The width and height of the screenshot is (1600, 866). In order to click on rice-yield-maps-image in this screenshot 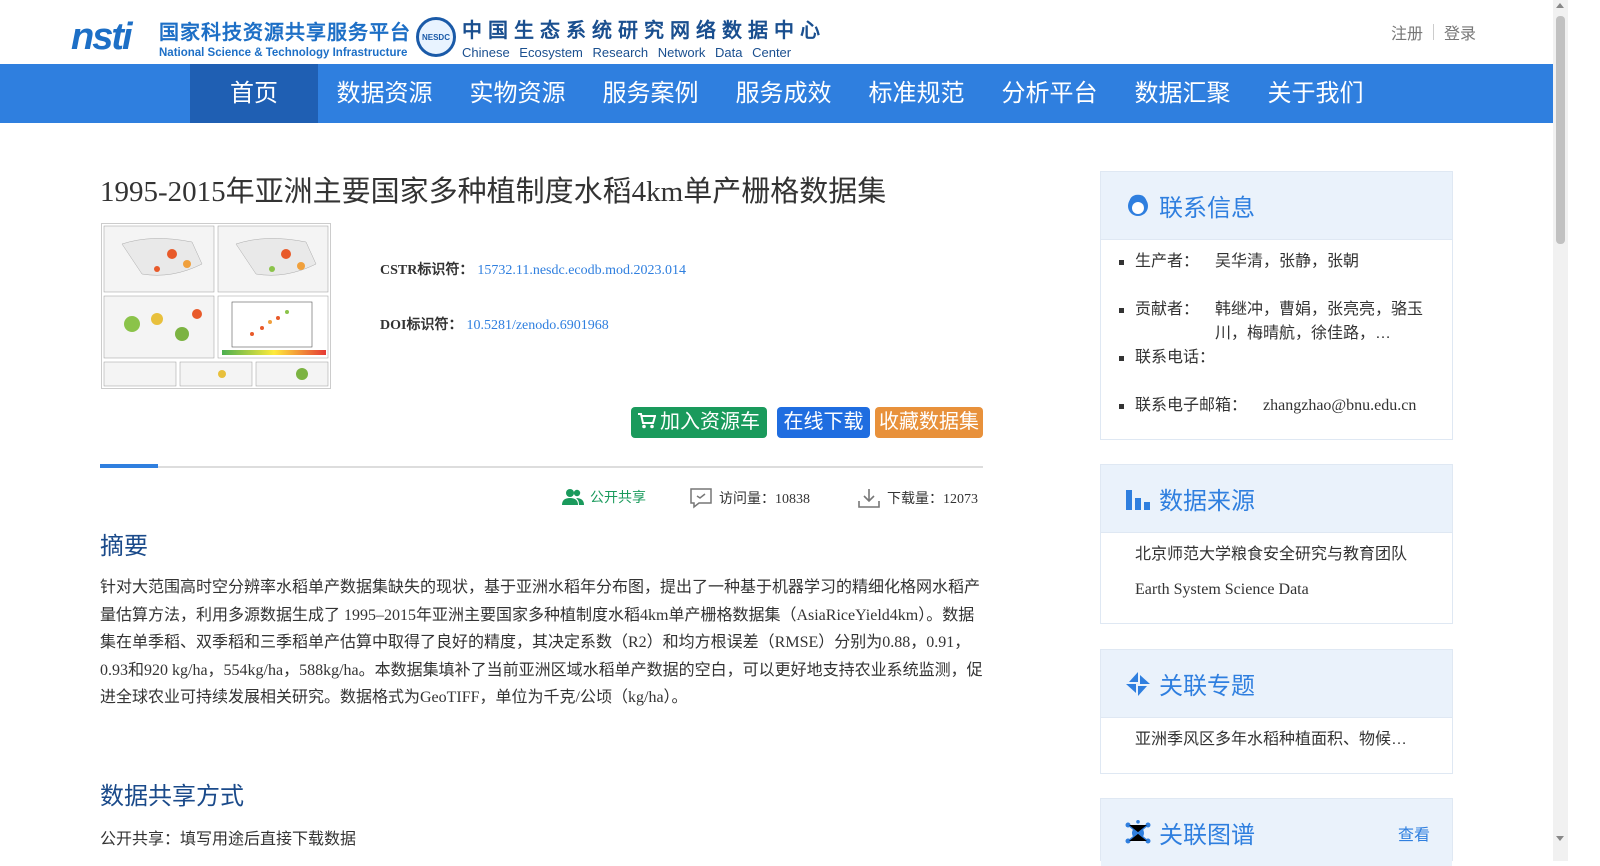, I will do `click(216, 306)`.